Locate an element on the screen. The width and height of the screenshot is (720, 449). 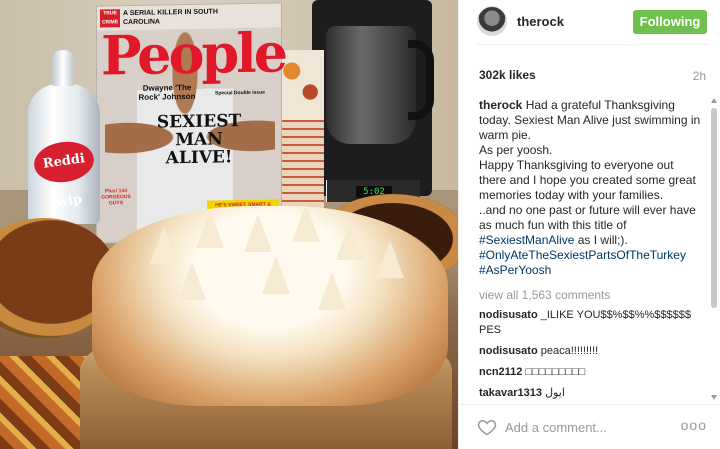
comment-text: ایول is located at coordinates (555, 393).